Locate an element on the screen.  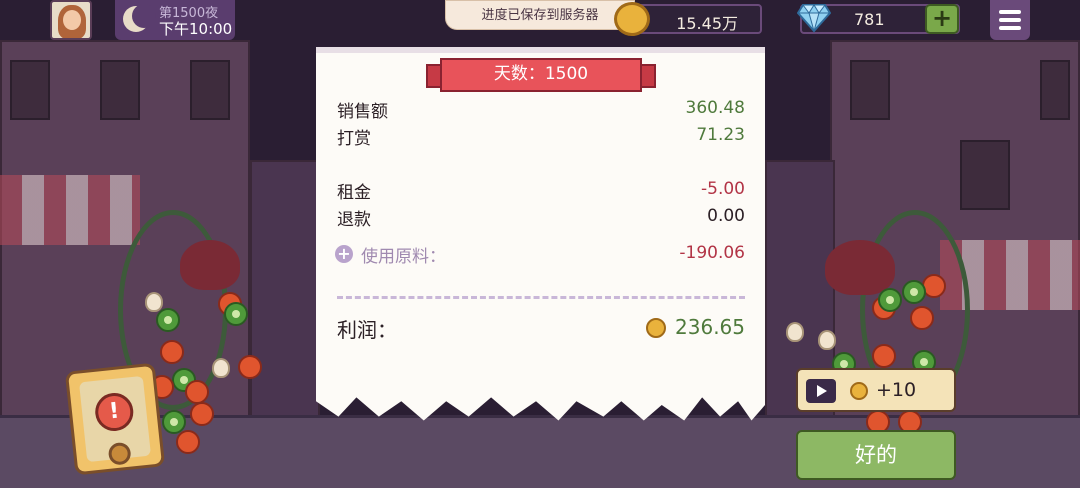
sales-label: 销售额 is located at coordinates (362, 112).